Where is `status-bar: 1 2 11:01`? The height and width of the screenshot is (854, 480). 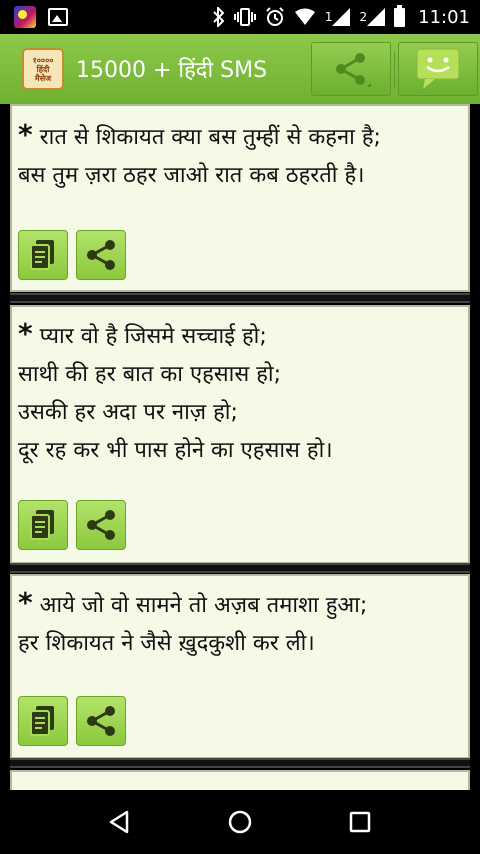
status-bar: 1 2 11:01 is located at coordinates (240, 17).